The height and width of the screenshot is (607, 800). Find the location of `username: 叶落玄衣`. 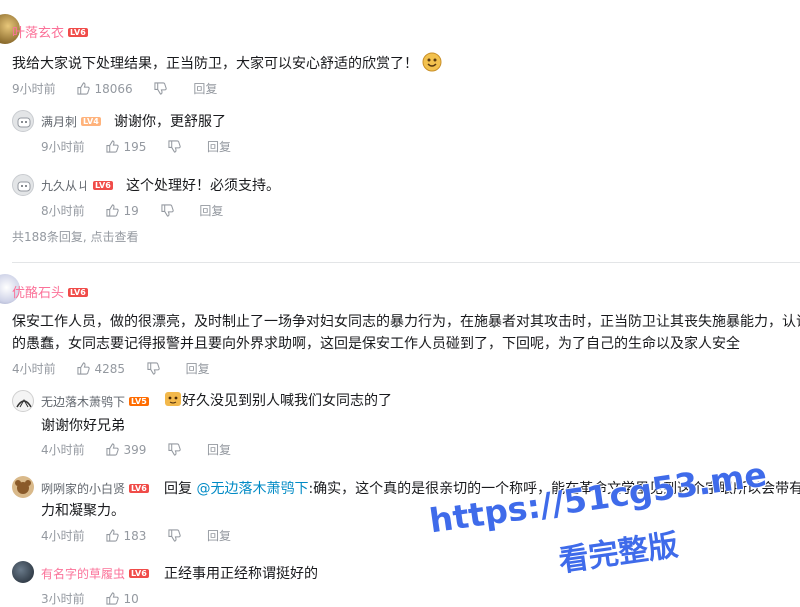

username: 叶落玄衣 is located at coordinates (38, 33).